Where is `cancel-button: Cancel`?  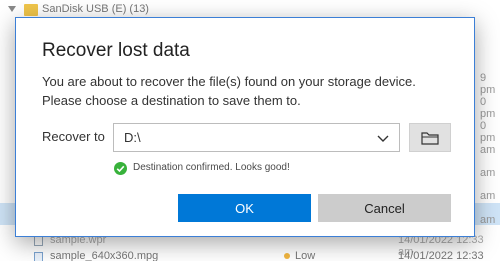 cancel-button: Cancel is located at coordinates (384, 208).